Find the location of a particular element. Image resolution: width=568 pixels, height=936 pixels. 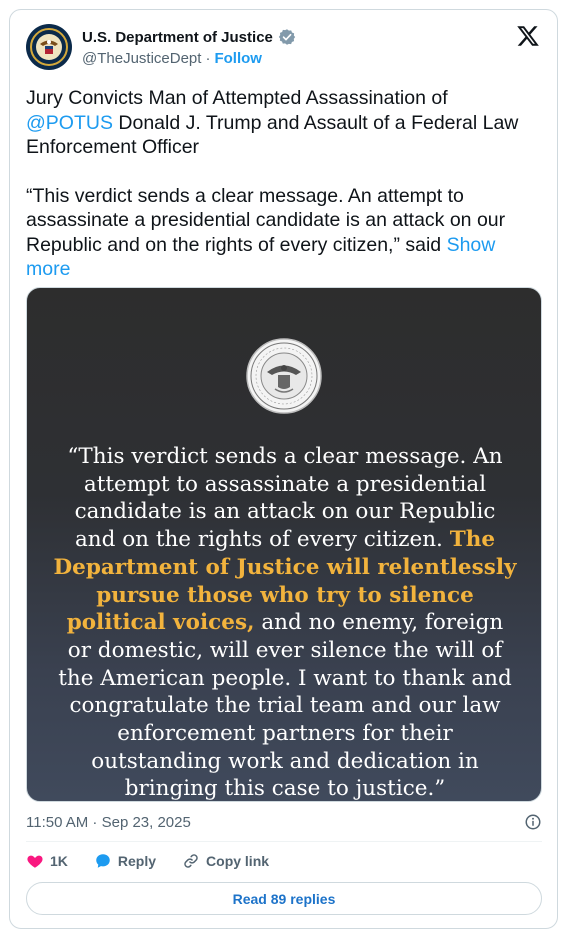

reply-bubble-icon is located at coordinates (103, 861).